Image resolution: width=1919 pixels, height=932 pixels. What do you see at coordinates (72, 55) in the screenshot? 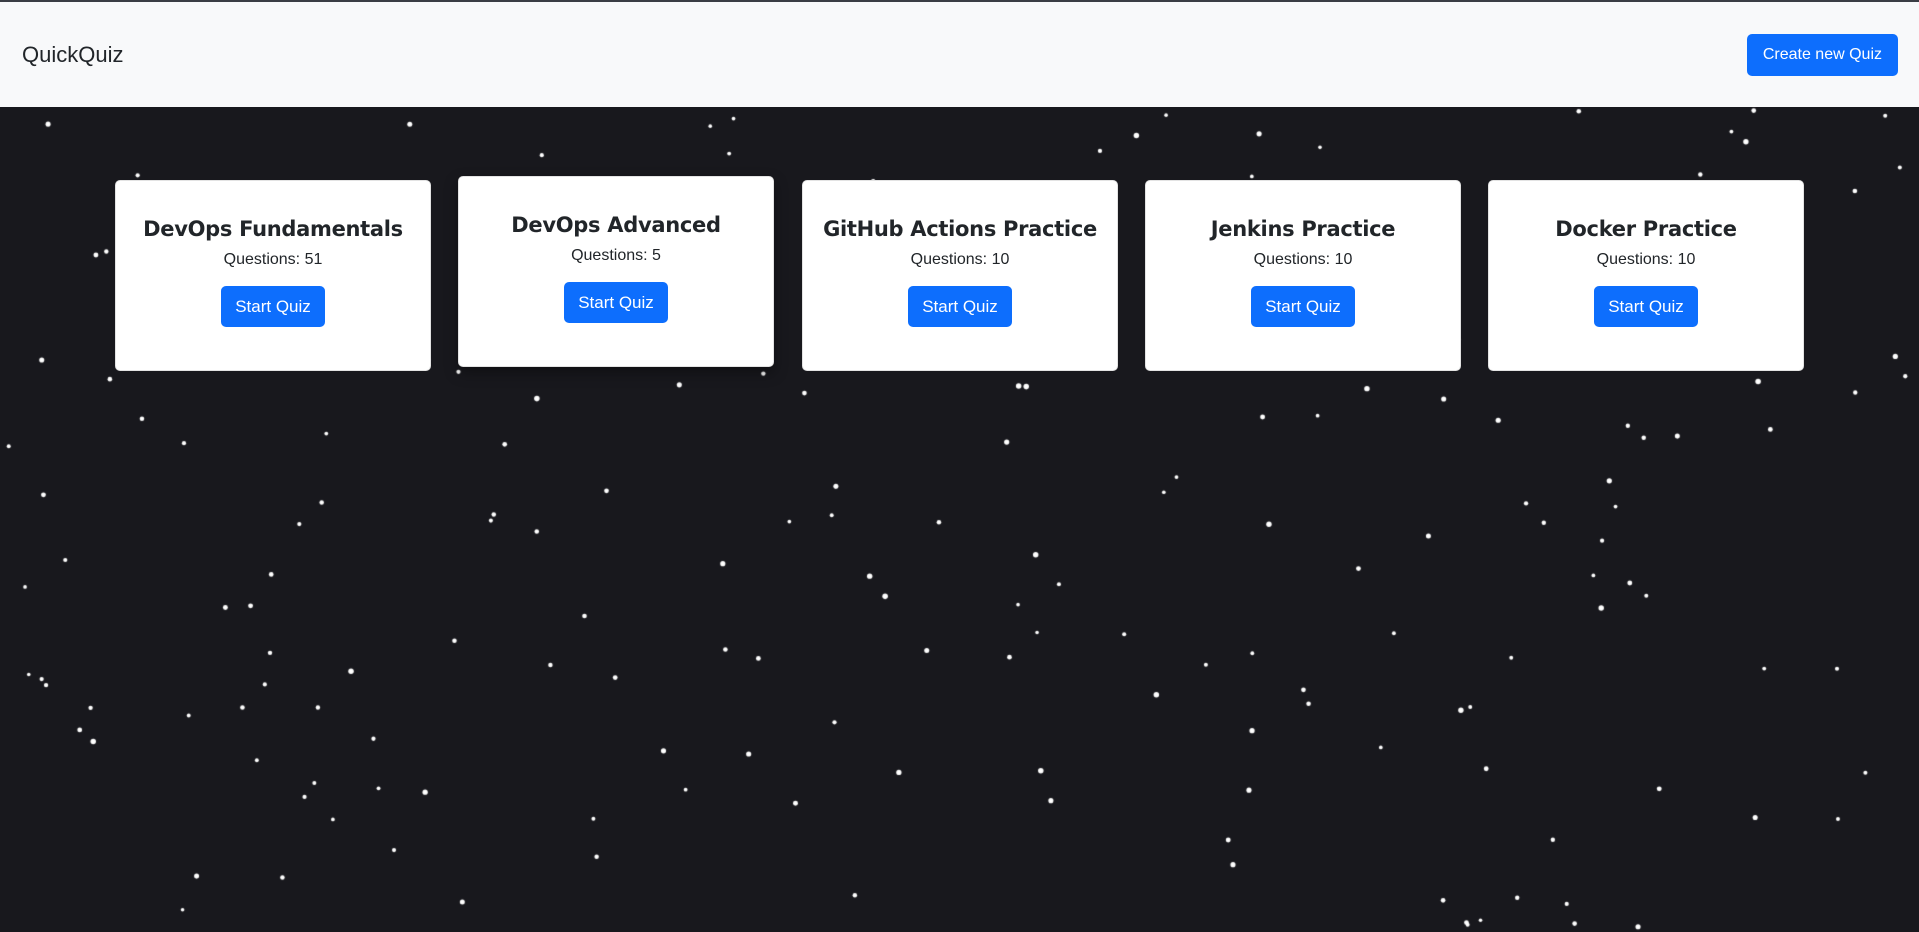
I see `brand-logo: QuickQuiz` at bounding box center [72, 55].